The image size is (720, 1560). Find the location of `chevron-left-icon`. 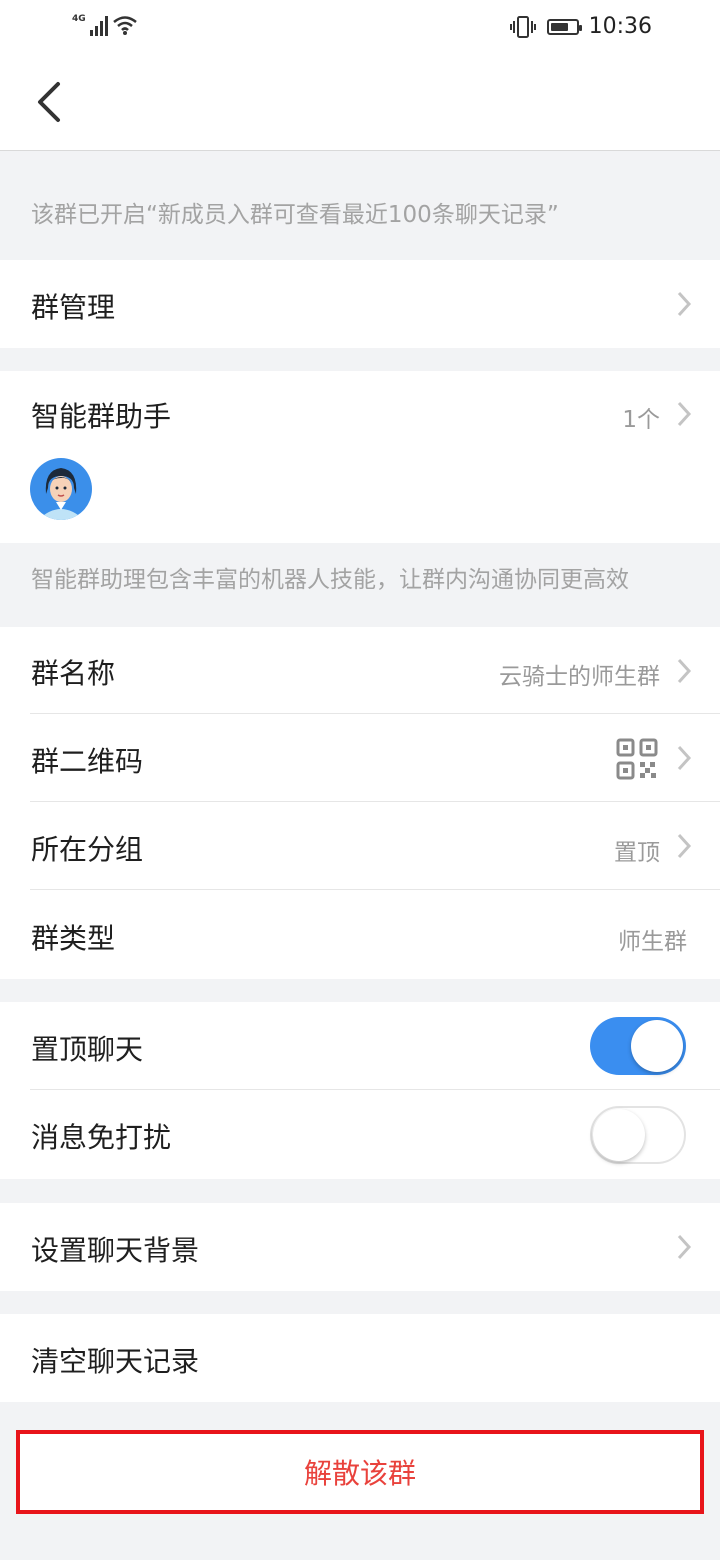

chevron-left-icon is located at coordinates (50, 102).